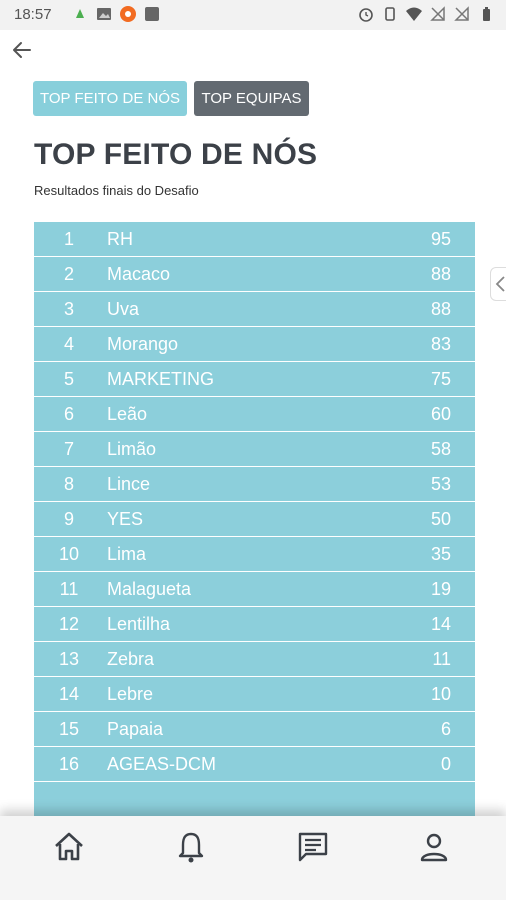 This screenshot has width=506, height=900. Describe the element at coordinates (440, 449) in the screenshot. I see `rank-score: 58` at that location.